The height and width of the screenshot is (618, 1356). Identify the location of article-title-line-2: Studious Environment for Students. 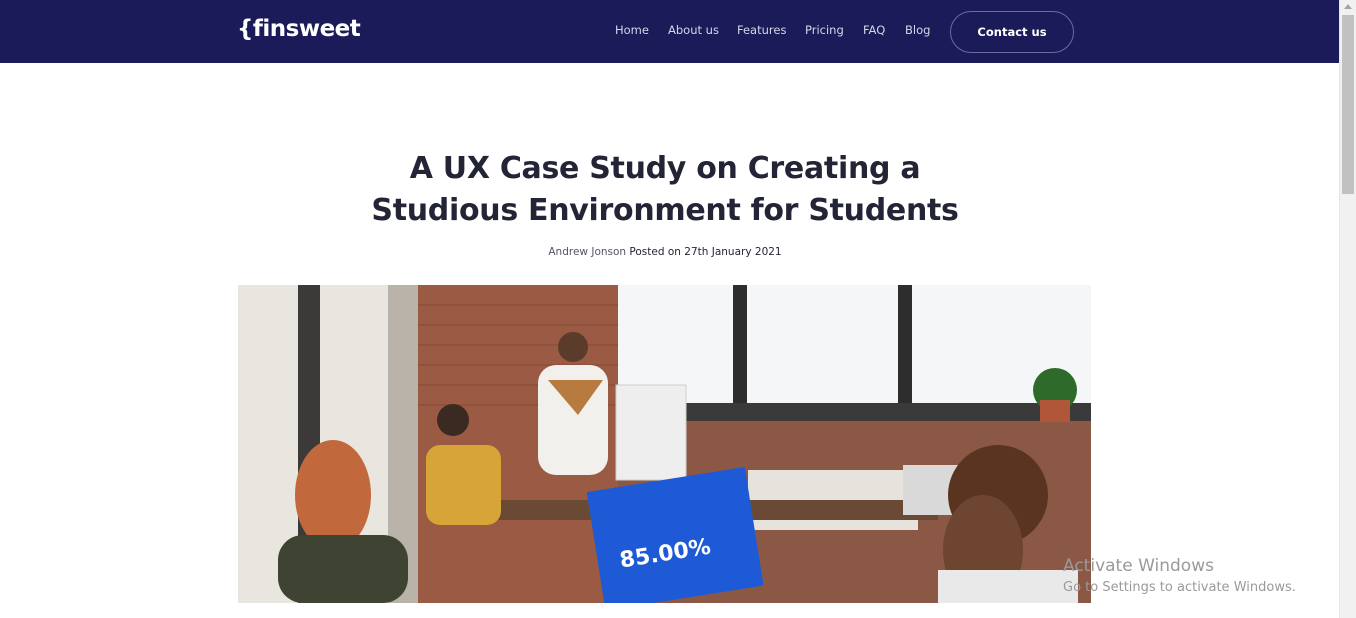
(665, 210).